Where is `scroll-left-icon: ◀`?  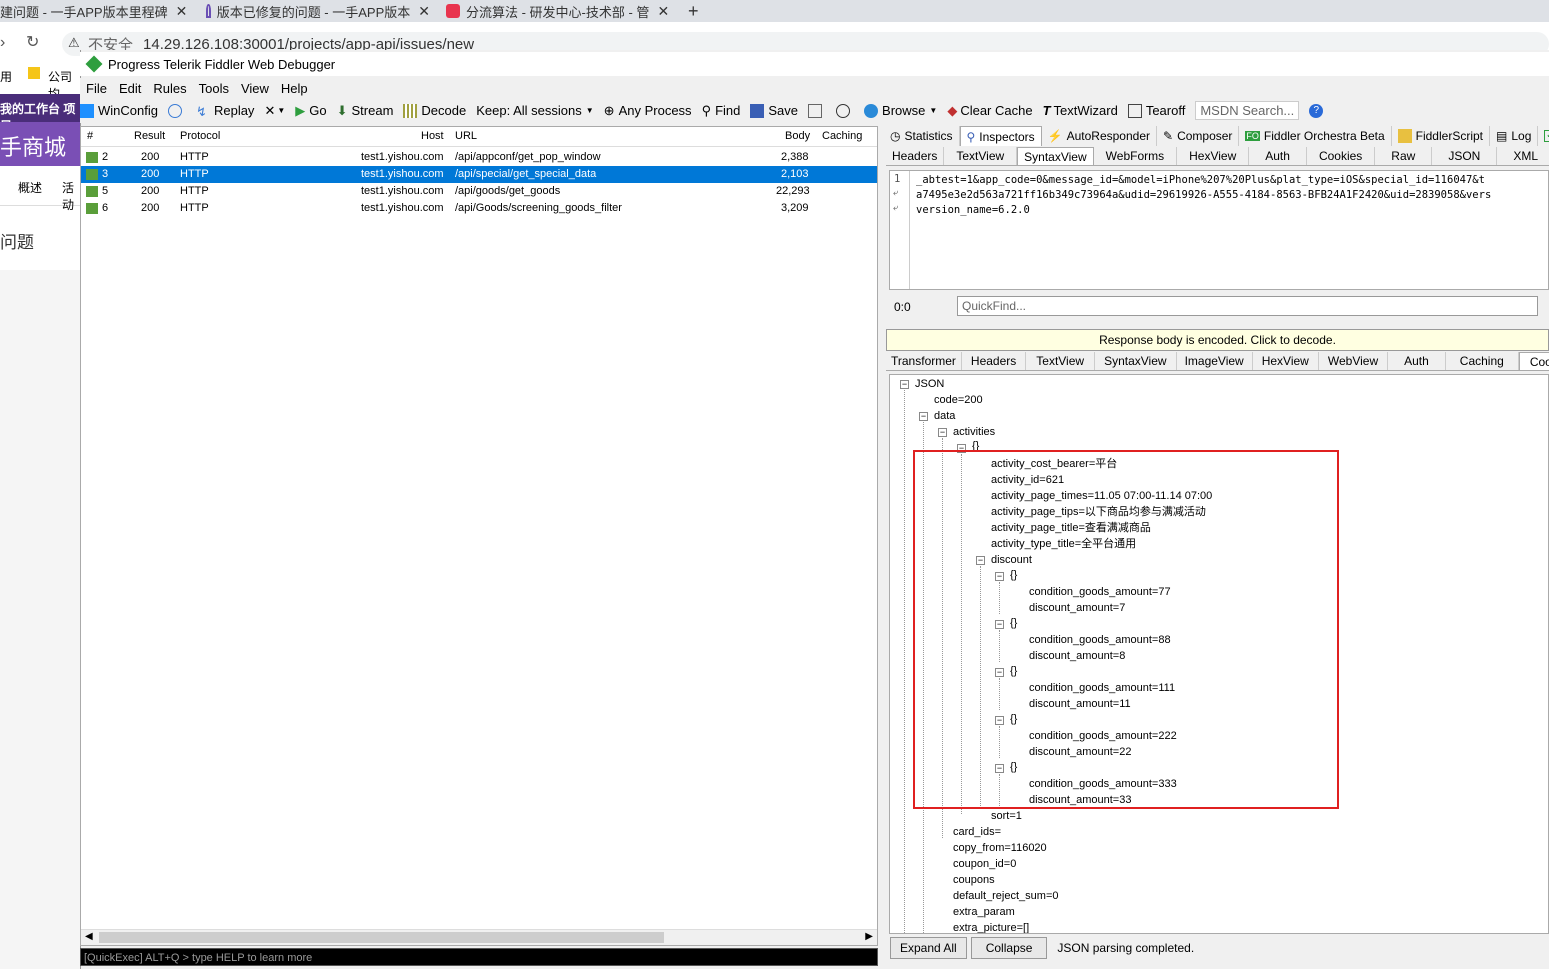
scroll-left-icon: ◀ is located at coordinates (89, 936).